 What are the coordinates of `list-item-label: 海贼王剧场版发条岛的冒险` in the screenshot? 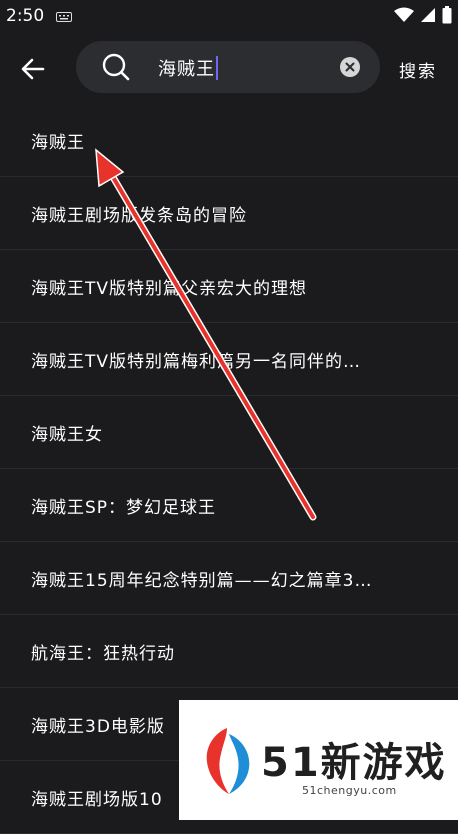 It's located at (139, 216).